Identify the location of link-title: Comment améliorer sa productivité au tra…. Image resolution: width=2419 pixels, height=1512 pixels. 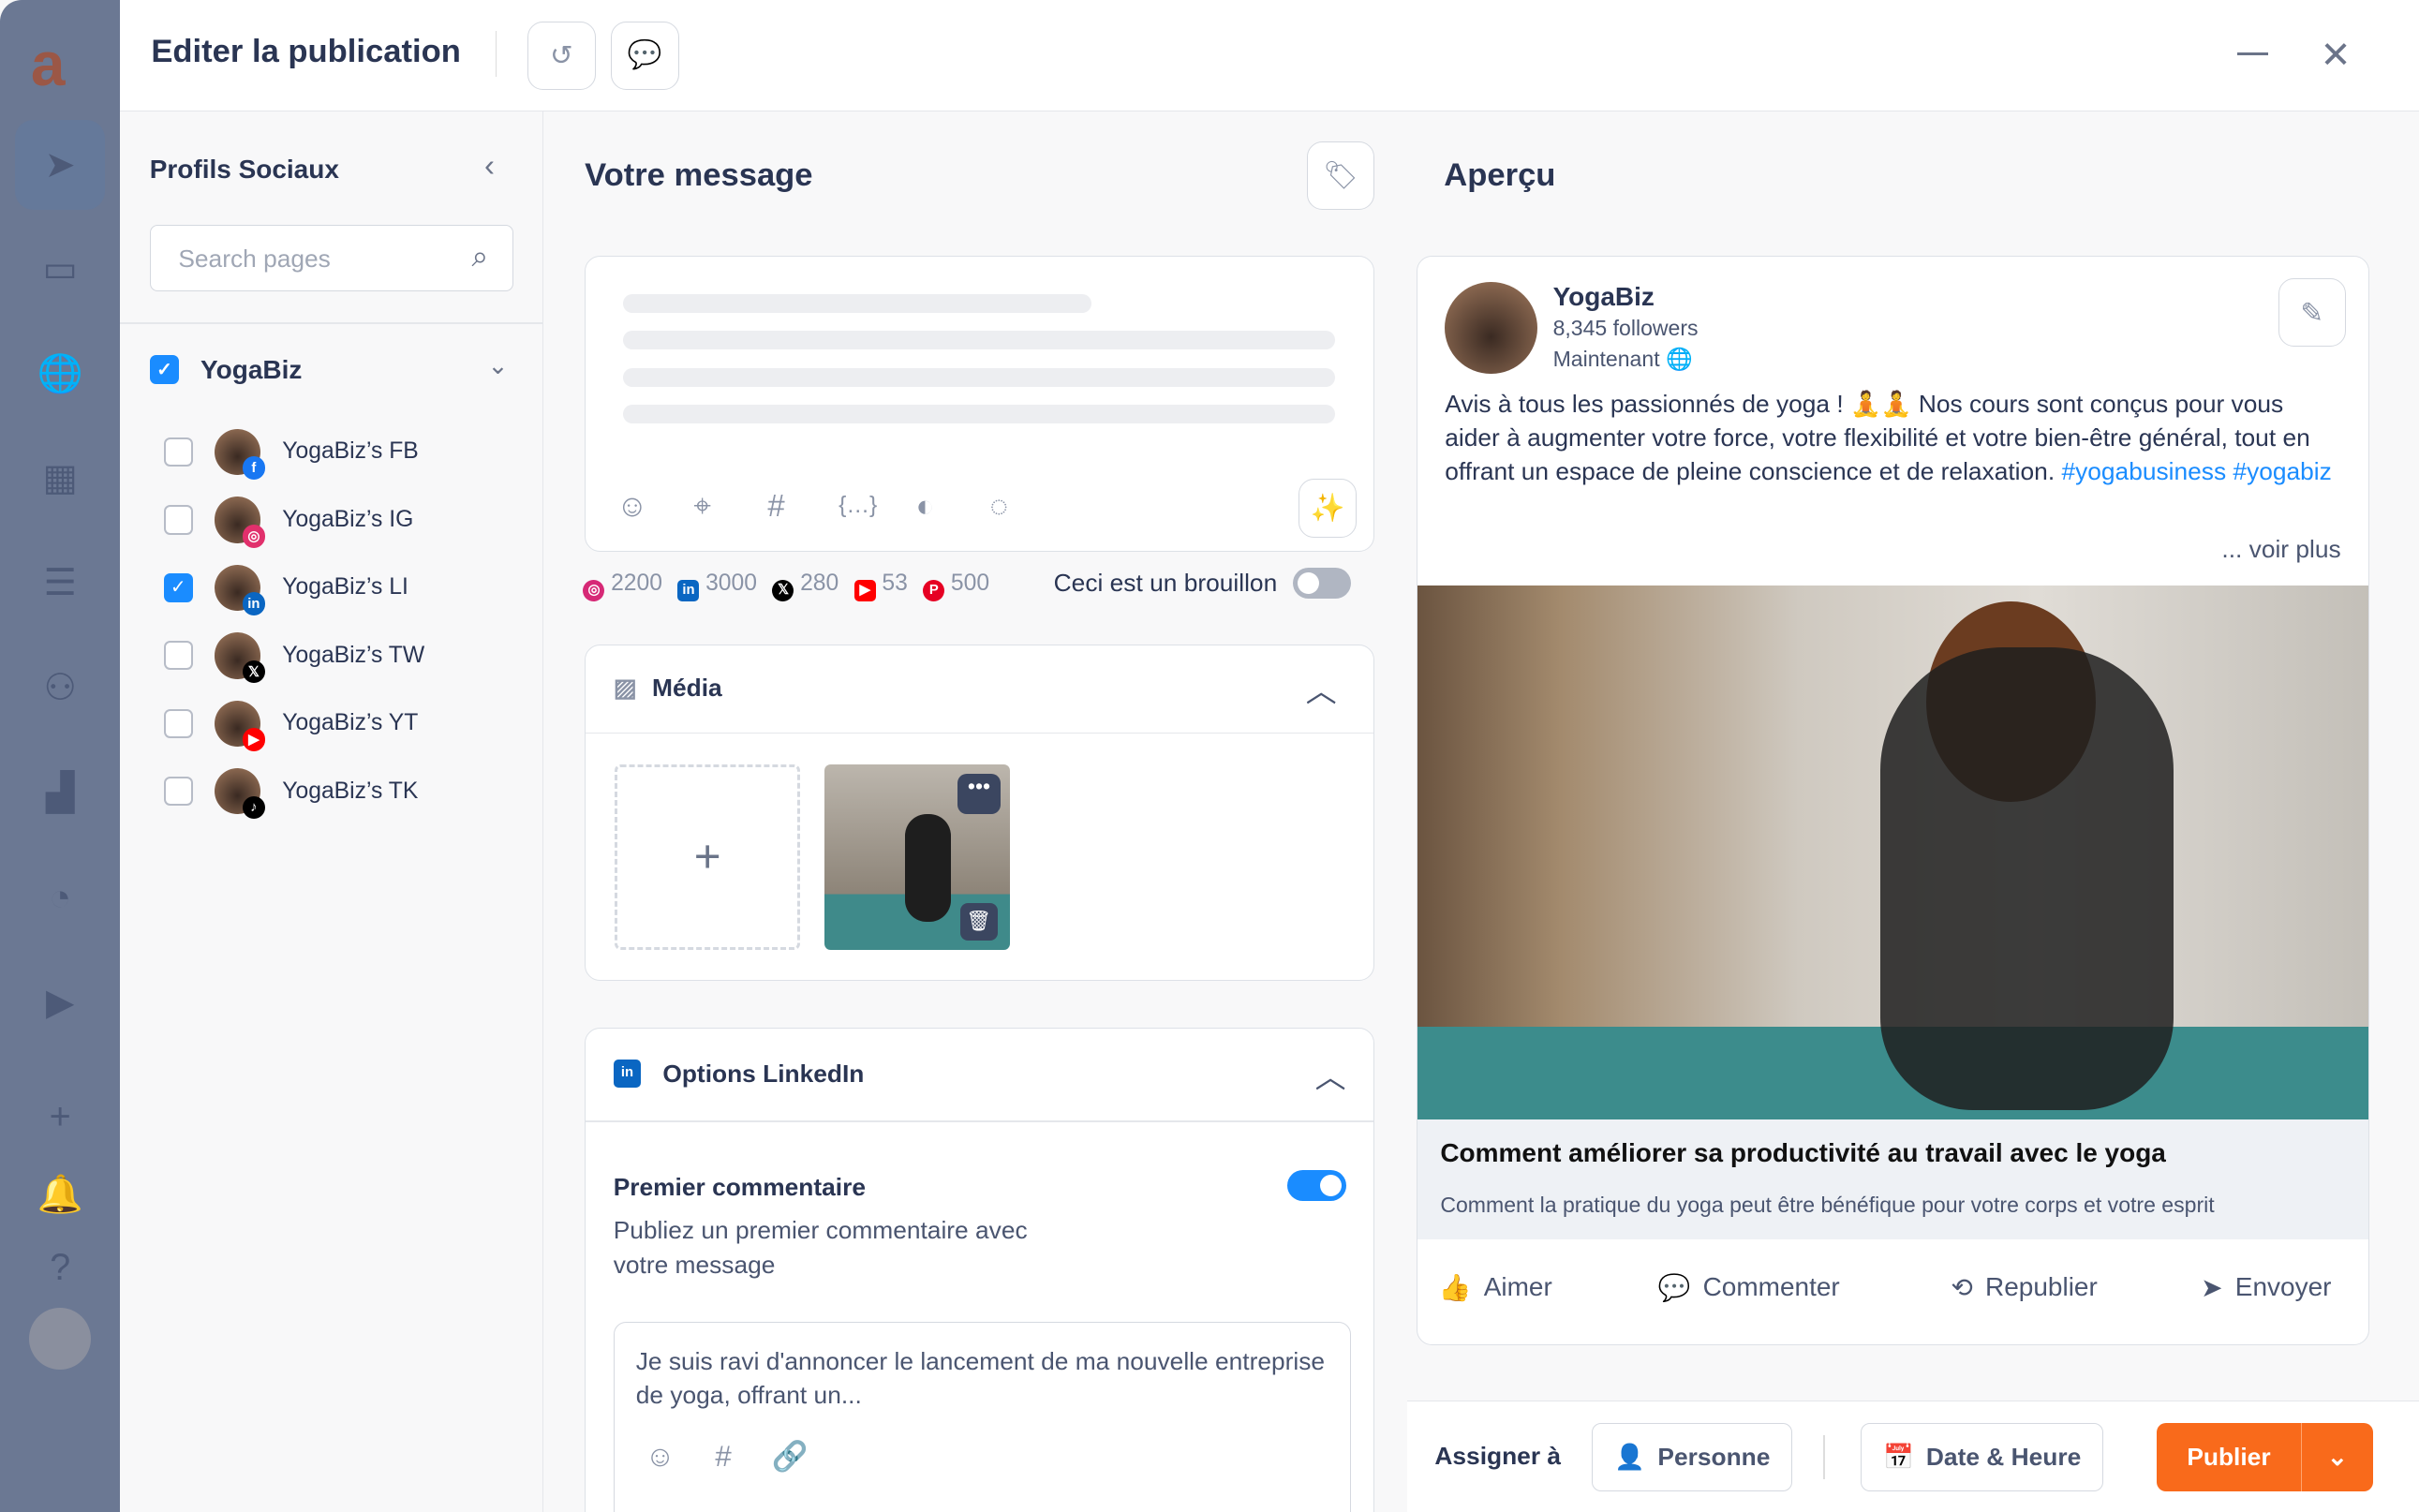
(1803, 1152).